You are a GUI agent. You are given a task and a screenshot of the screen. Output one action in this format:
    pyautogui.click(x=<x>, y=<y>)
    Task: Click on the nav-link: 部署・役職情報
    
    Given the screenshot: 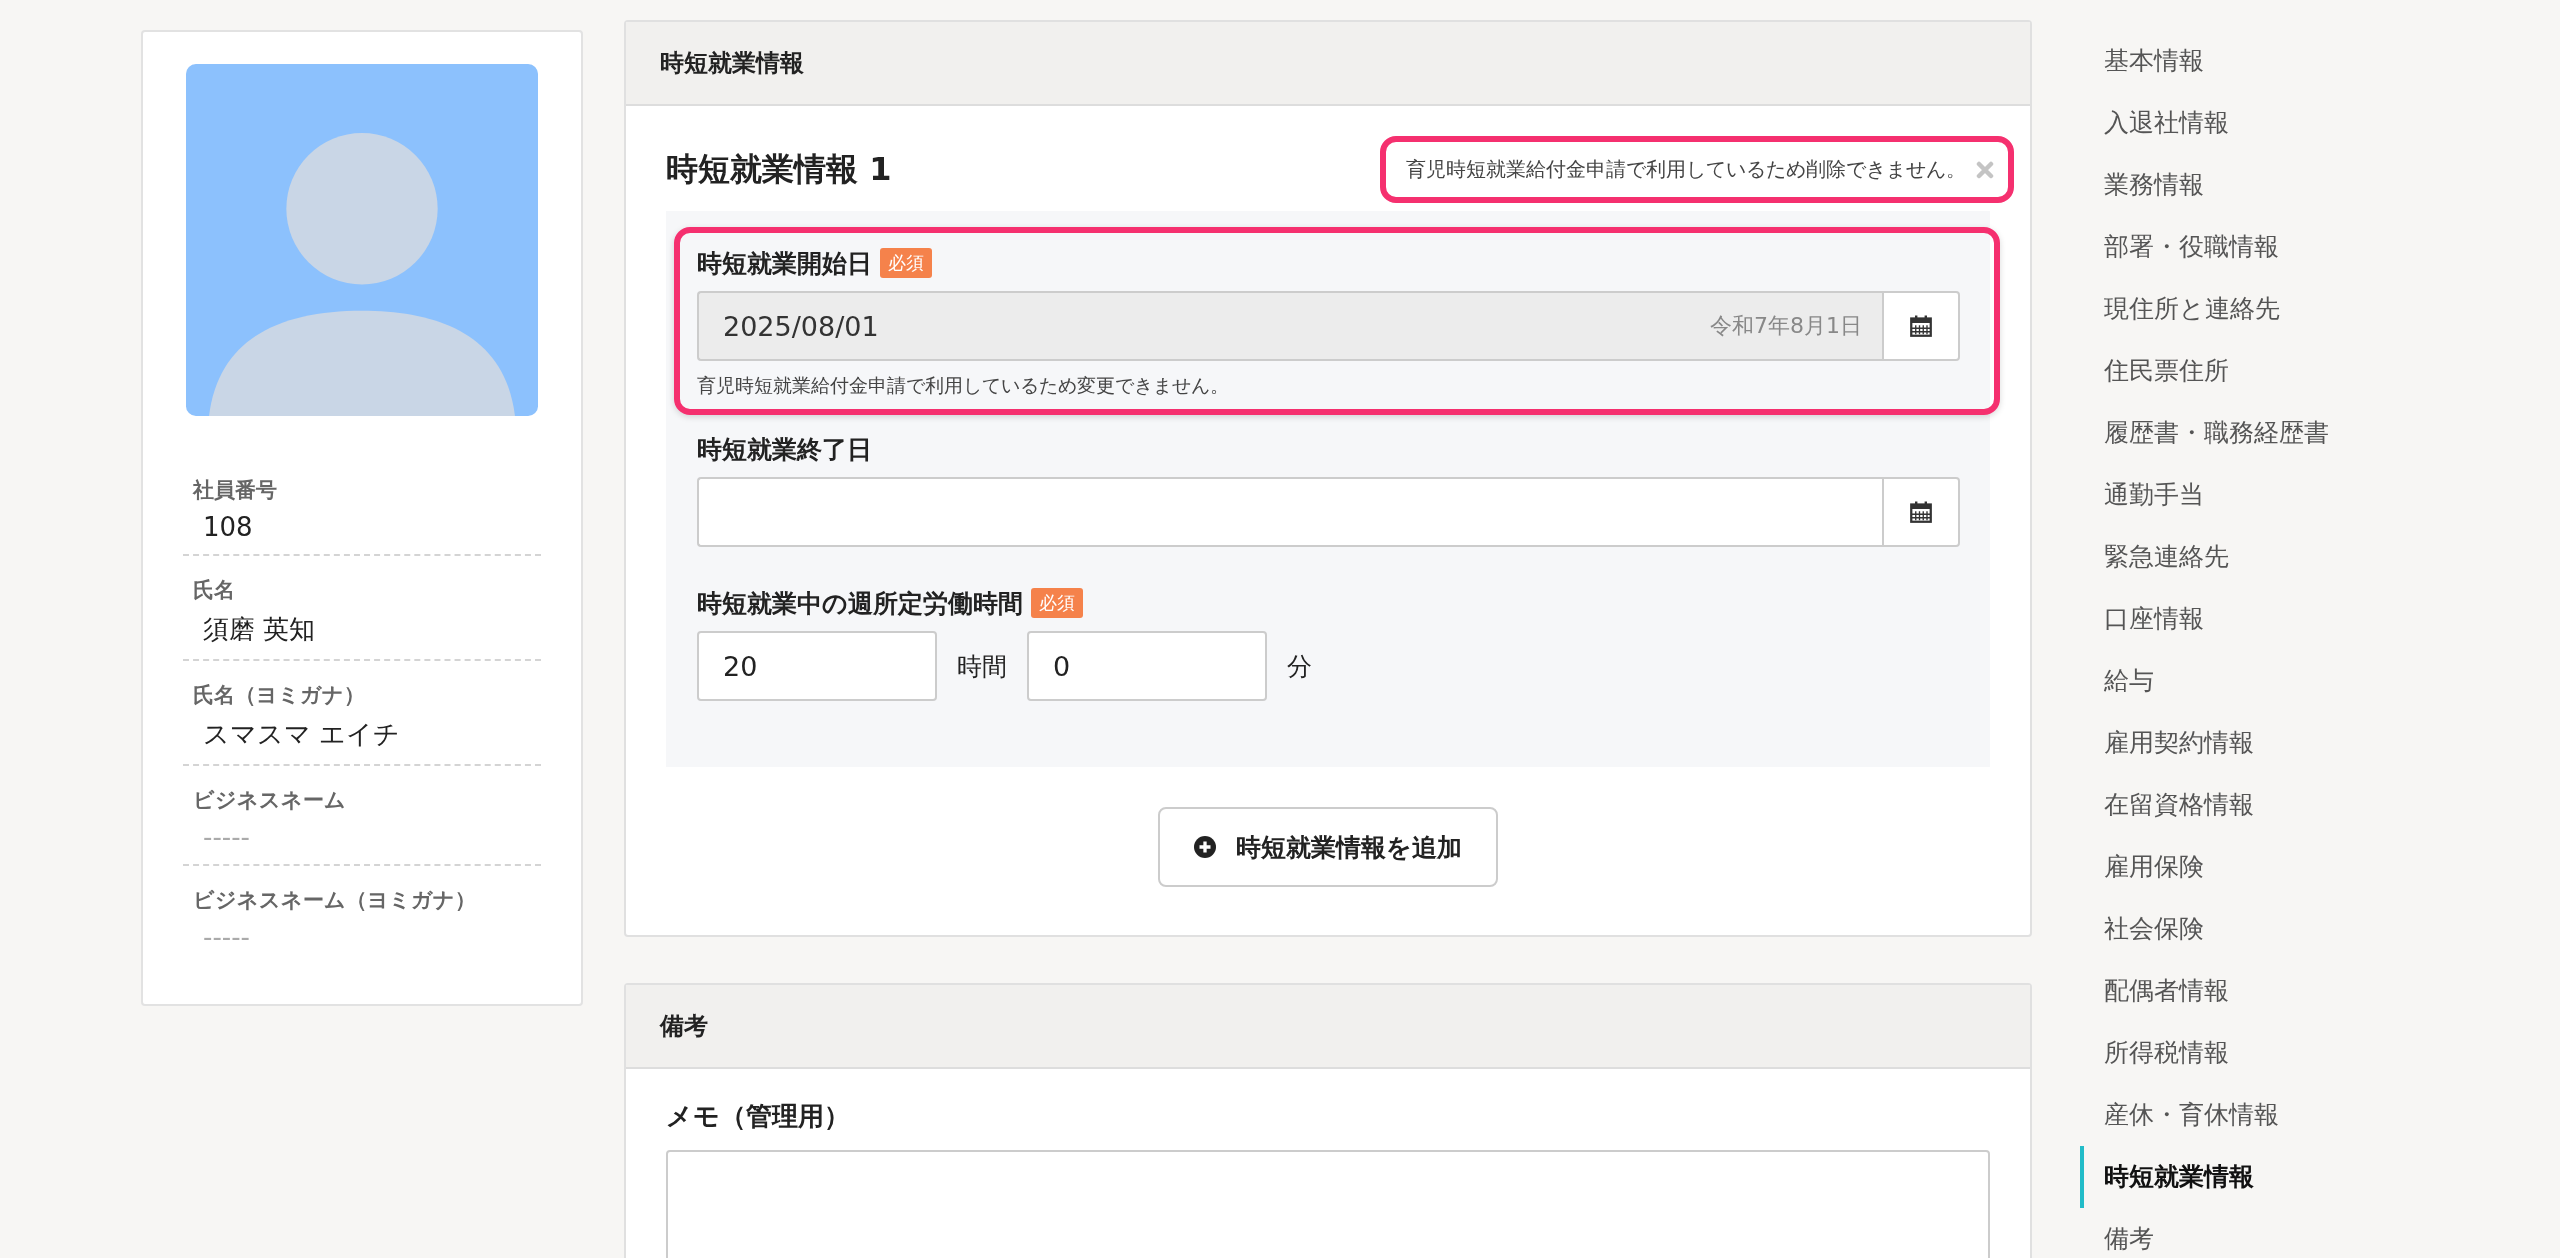 What is the action you would take?
    pyautogui.click(x=2204, y=247)
    